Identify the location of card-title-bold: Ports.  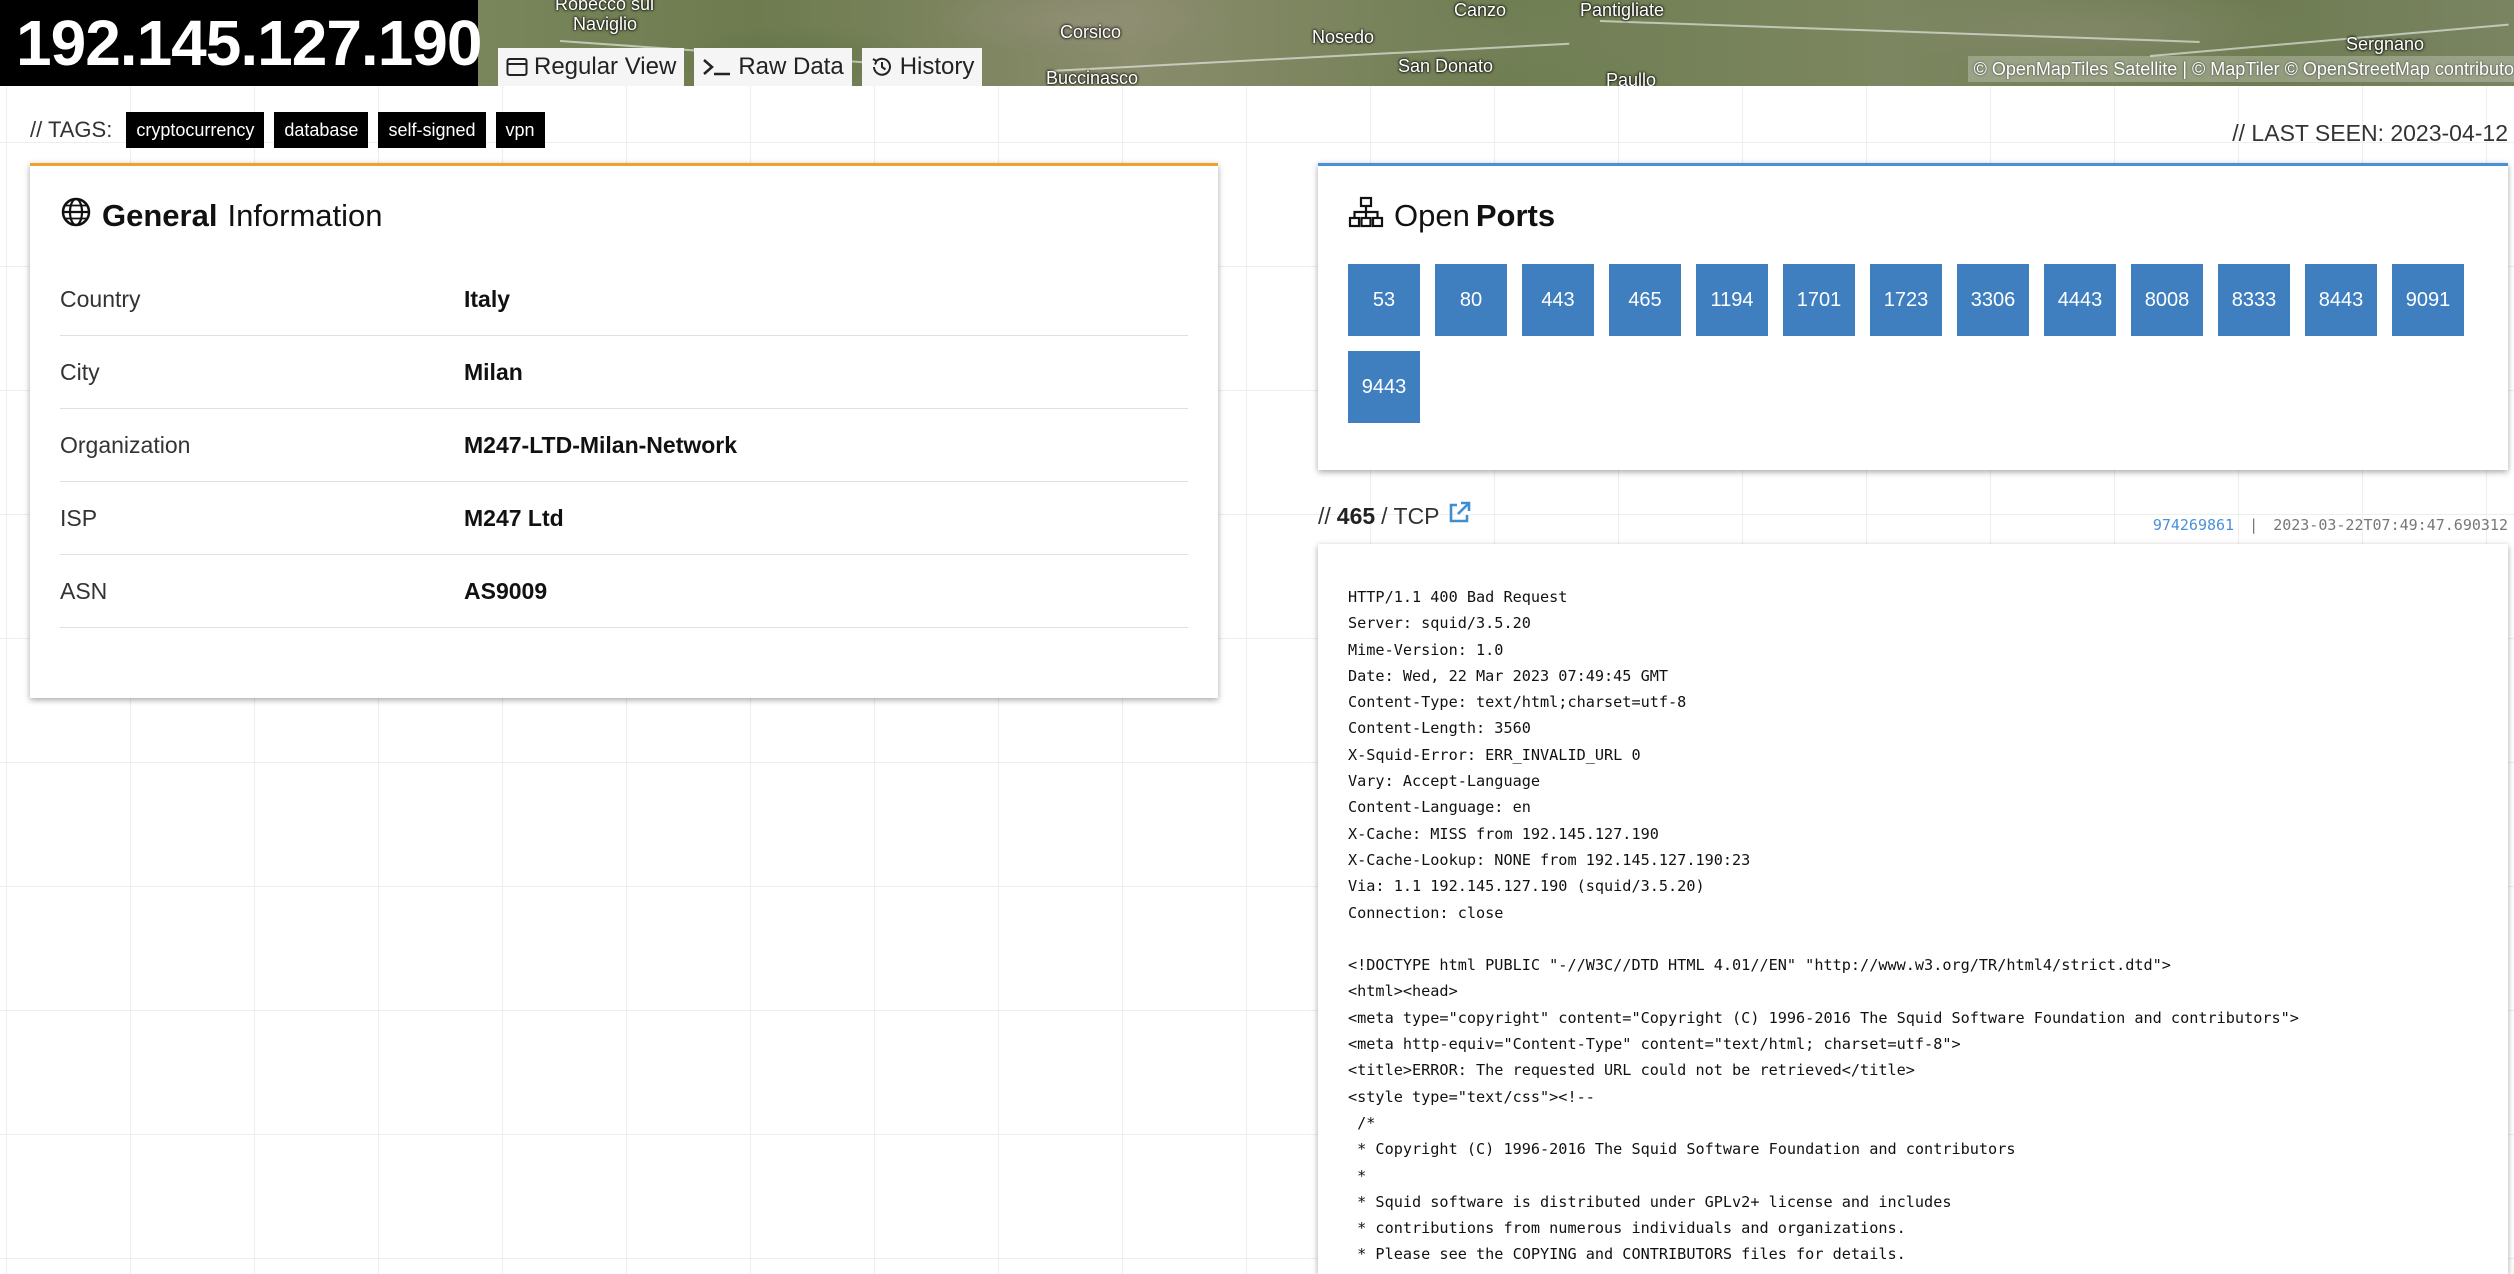
(1515, 215).